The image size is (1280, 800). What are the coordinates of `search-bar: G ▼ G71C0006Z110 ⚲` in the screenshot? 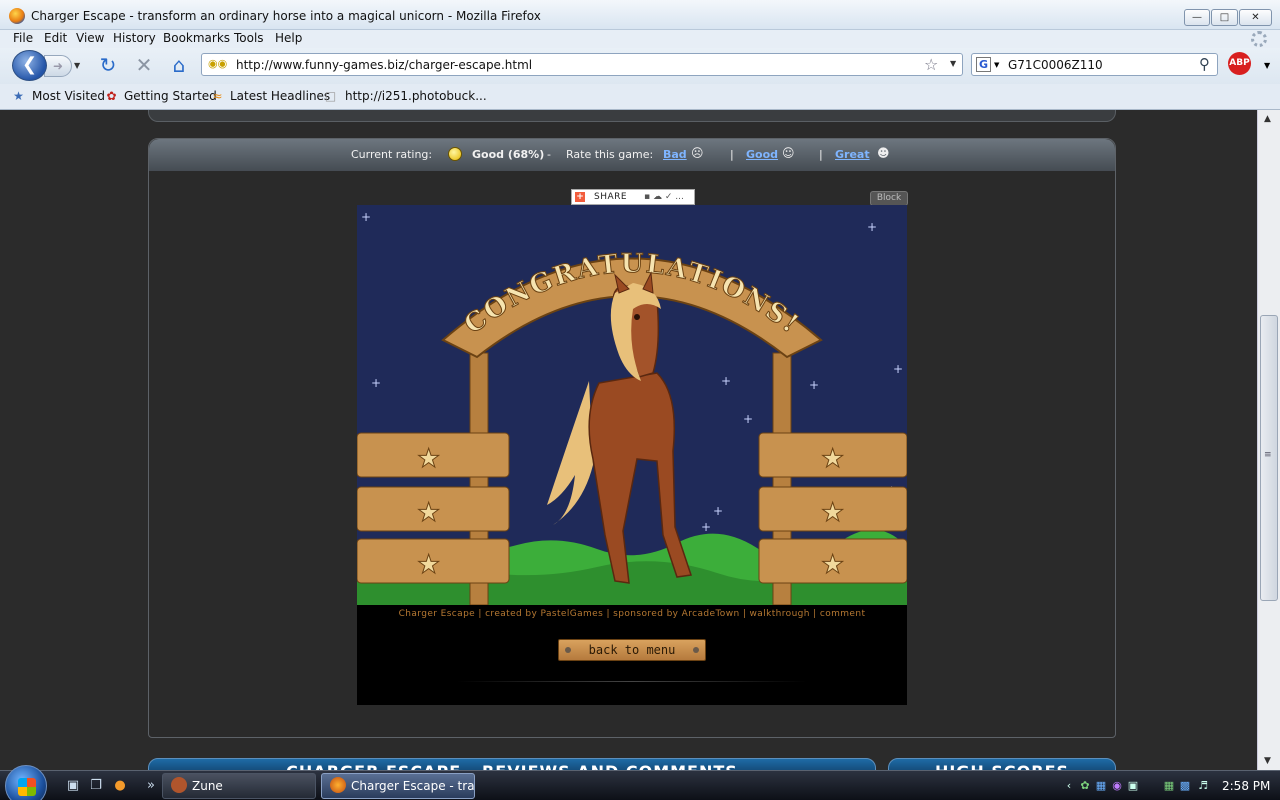 It's located at (1094, 64).